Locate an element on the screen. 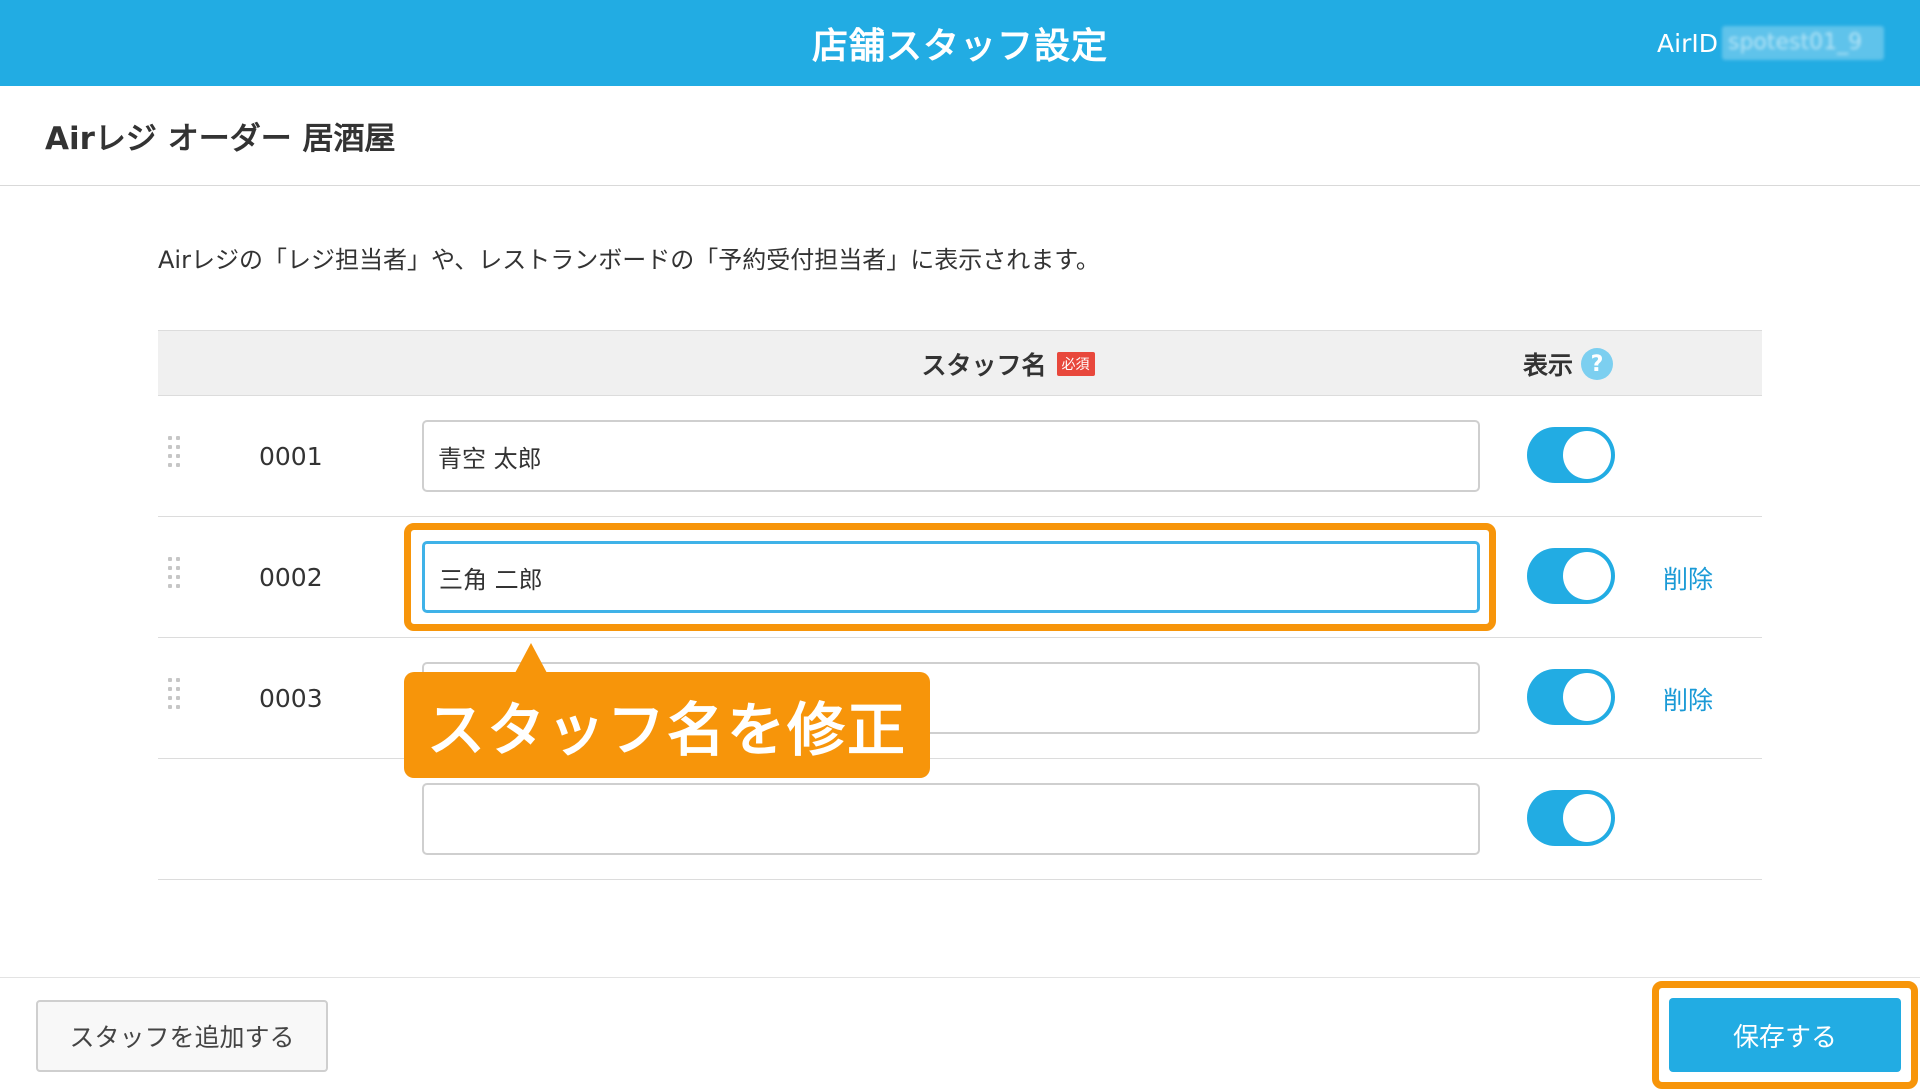  table-header: スタッフ名 必須 表示 ? is located at coordinates (960, 363).